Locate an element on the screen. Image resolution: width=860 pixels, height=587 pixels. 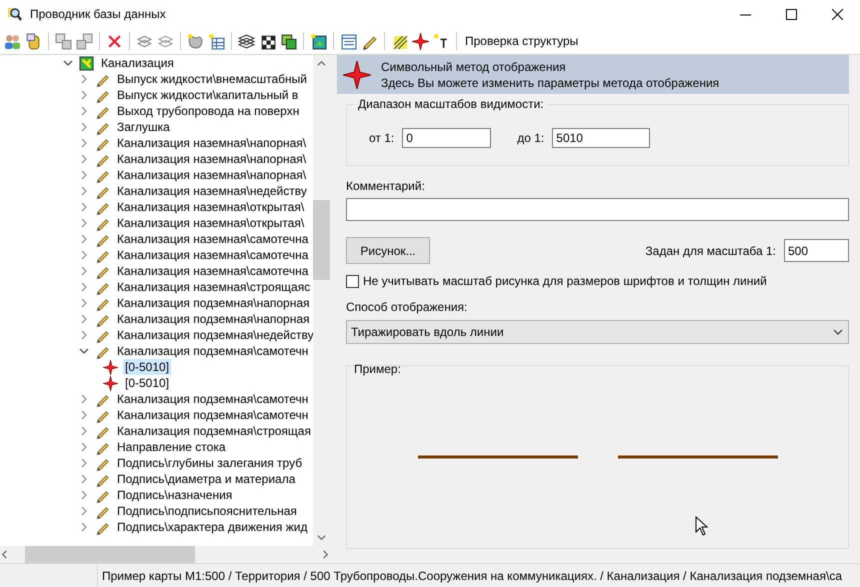
table-icon is located at coordinates (216, 41).